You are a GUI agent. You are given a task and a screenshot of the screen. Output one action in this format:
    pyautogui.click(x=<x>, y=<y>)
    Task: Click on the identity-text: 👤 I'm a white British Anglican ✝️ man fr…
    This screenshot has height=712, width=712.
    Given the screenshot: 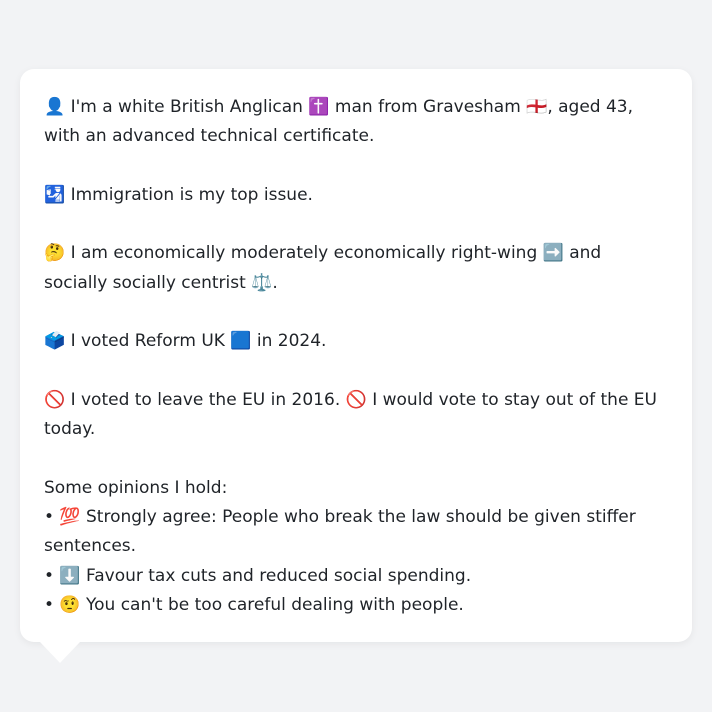 What is the action you would take?
    pyautogui.click(x=339, y=122)
    